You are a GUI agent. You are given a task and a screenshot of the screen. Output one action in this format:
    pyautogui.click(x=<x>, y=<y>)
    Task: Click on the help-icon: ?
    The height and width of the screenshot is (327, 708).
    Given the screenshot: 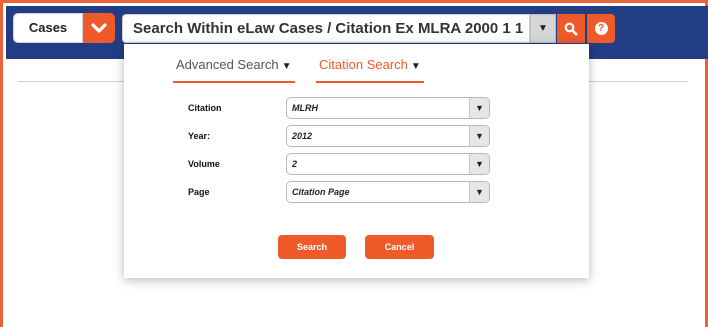 What is the action you would take?
    pyautogui.click(x=601, y=28)
    